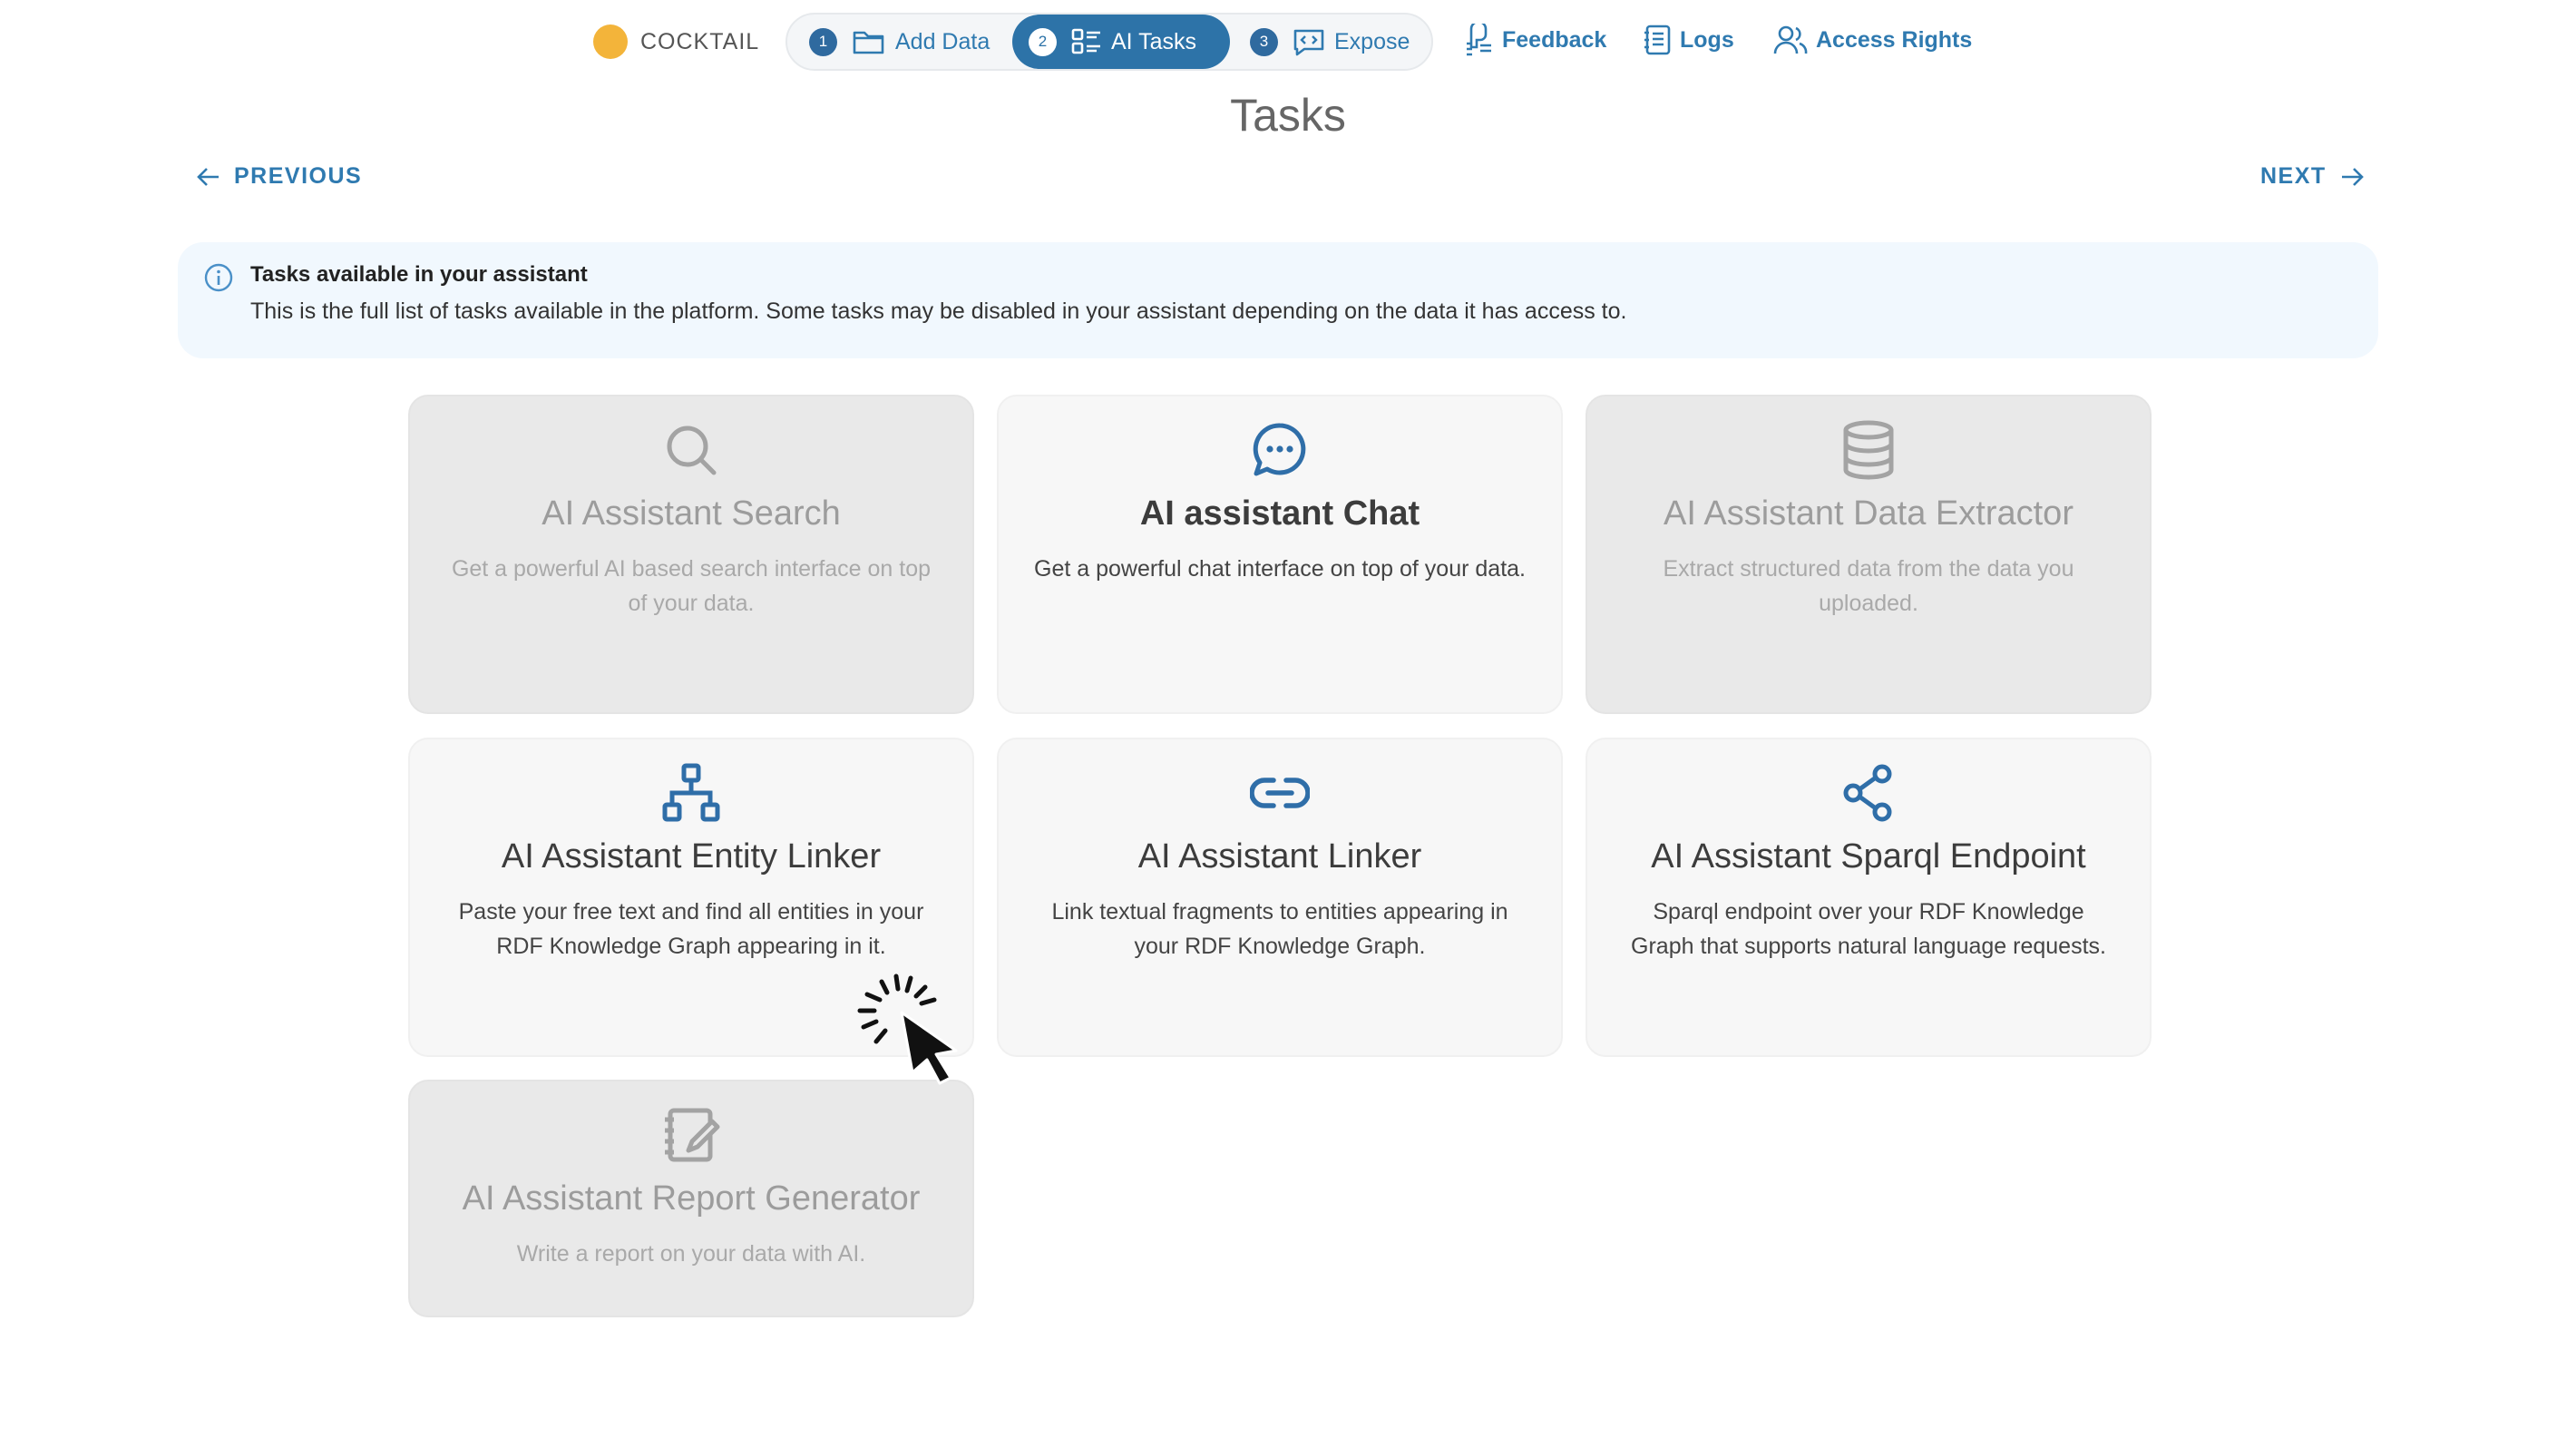  Describe the element at coordinates (691, 1254) in the screenshot. I see `card-description: Write a report on your data with AI.` at that location.